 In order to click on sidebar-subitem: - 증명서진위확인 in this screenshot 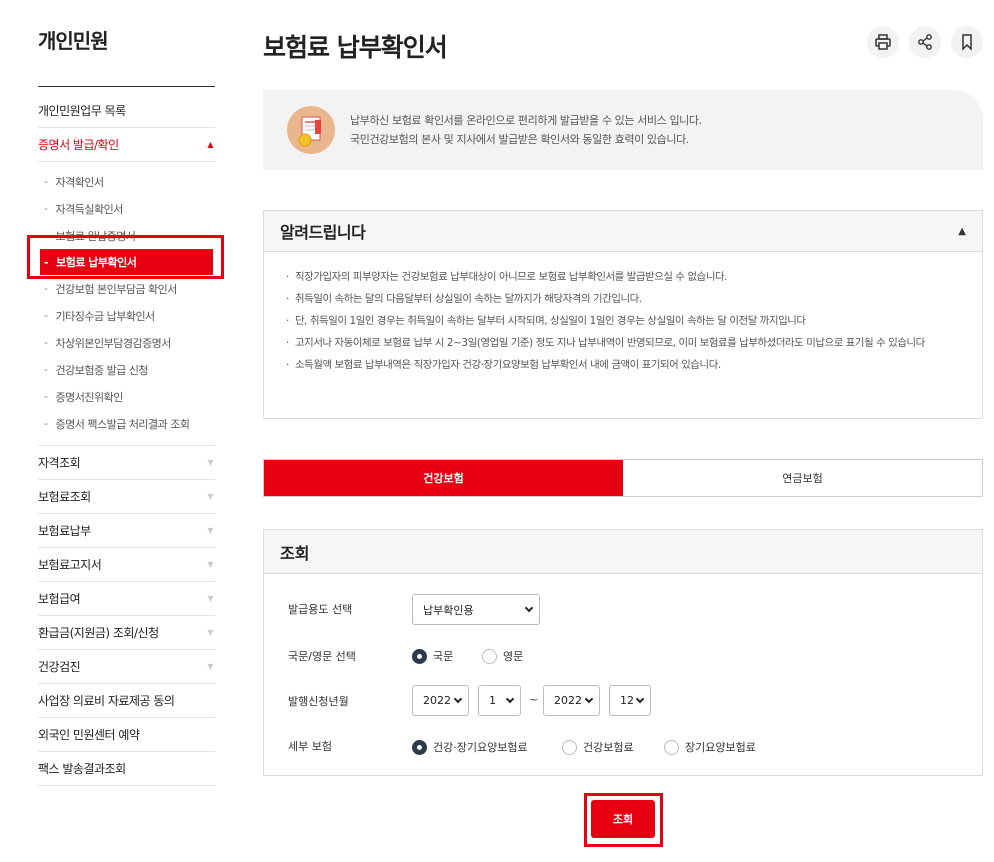, I will do `click(126, 396)`.